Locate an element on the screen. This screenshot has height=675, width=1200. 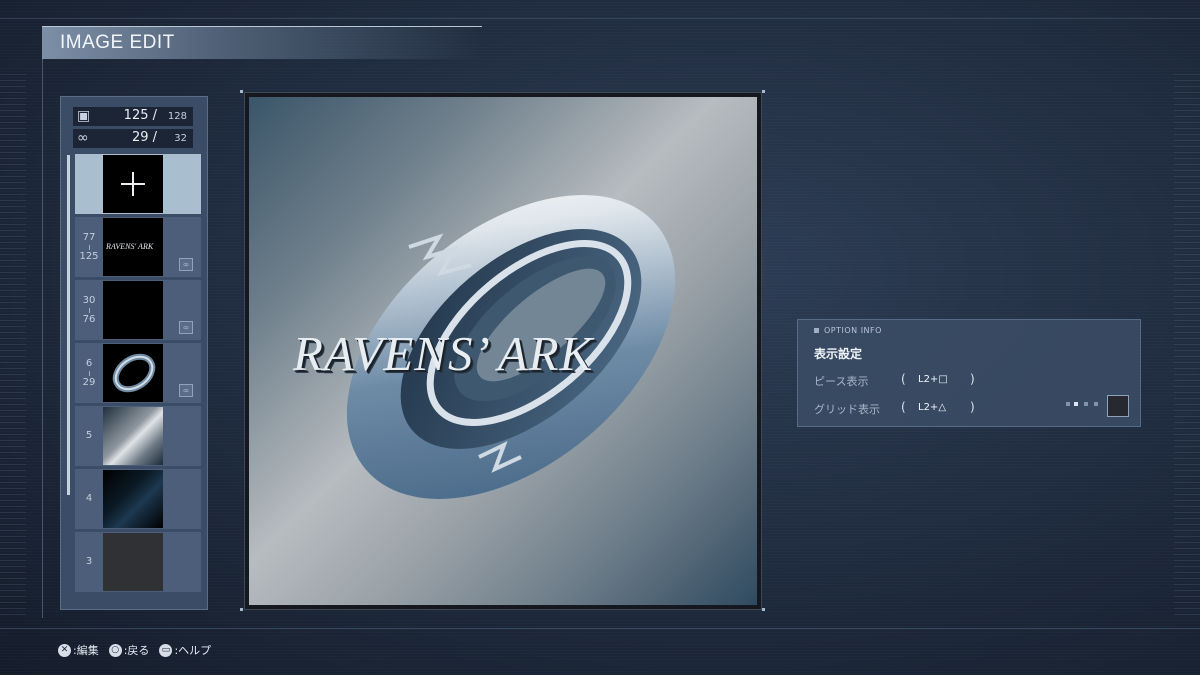
layer-thumbnail: RAVENS' ARK is located at coordinates (133, 247).